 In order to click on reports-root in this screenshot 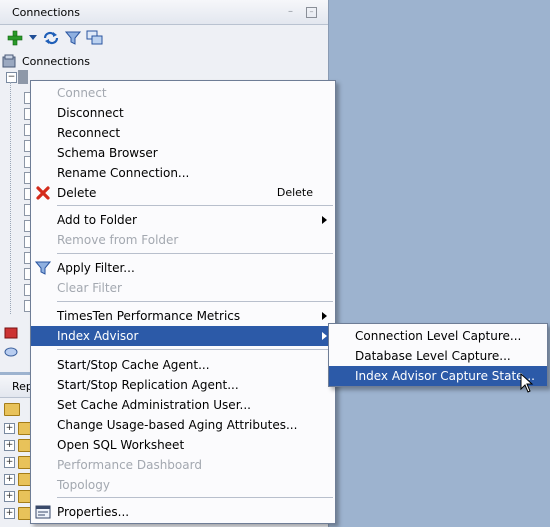, I will do `click(12, 409)`.